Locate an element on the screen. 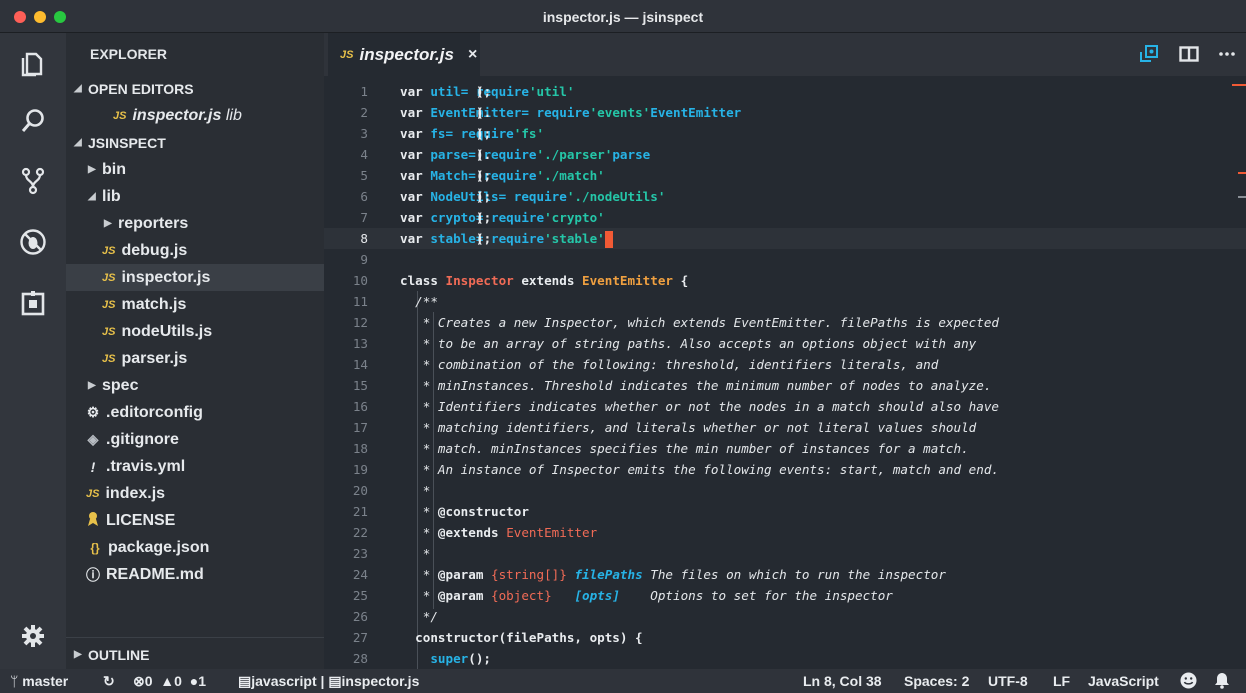 The image size is (1246, 693). code-line: 6 var NodeUtils = require('./nodeUtils'); is located at coordinates (785, 196).